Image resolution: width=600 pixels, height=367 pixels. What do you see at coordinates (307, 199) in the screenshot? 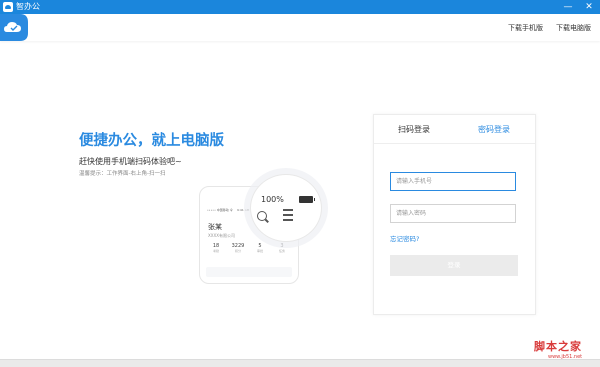
I see `battery-icon` at bounding box center [307, 199].